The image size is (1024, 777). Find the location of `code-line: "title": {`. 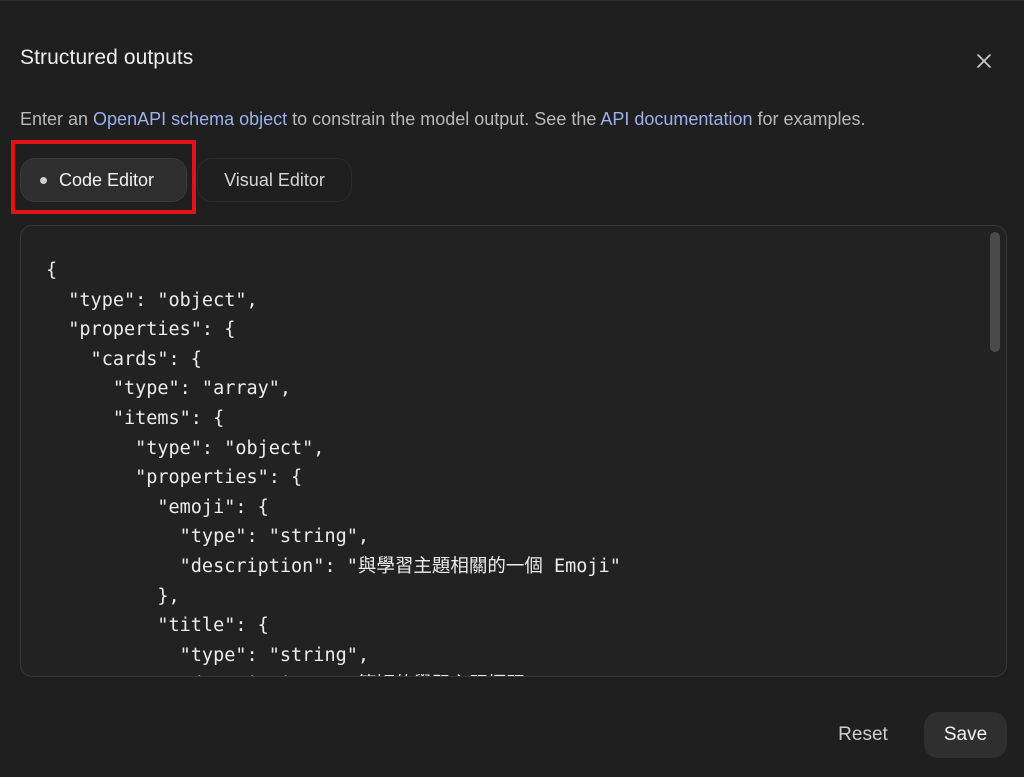

code-line: "title": { is located at coordinates (157, 626).